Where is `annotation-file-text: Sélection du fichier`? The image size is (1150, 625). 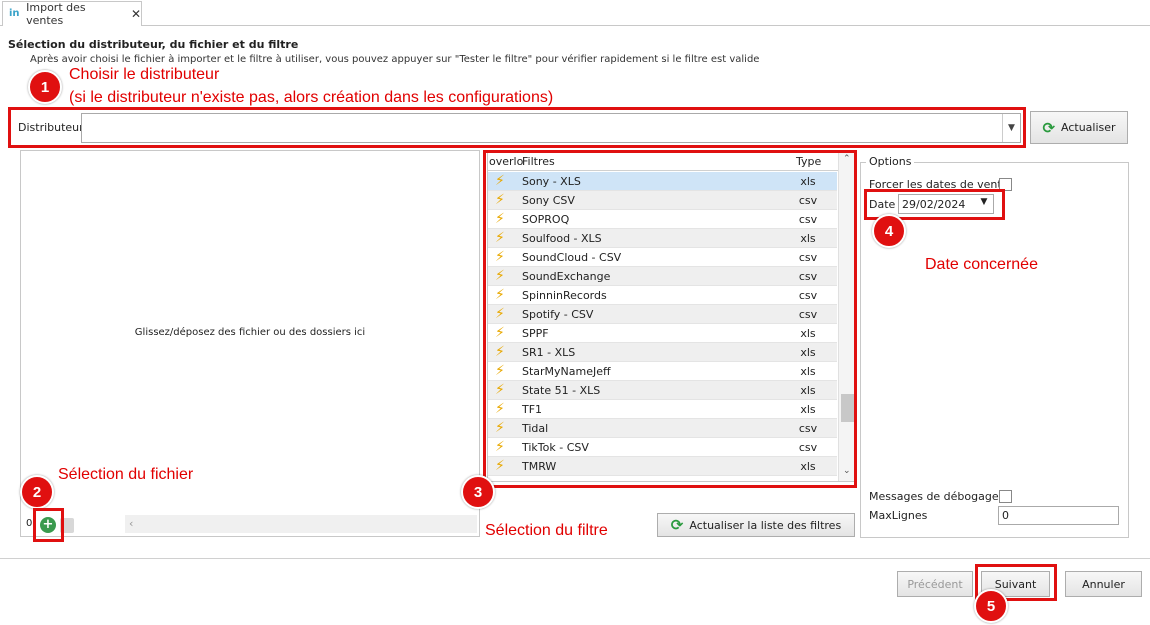
annotation-file-text: Sélection du fichier is located at coordinates (126, 474).